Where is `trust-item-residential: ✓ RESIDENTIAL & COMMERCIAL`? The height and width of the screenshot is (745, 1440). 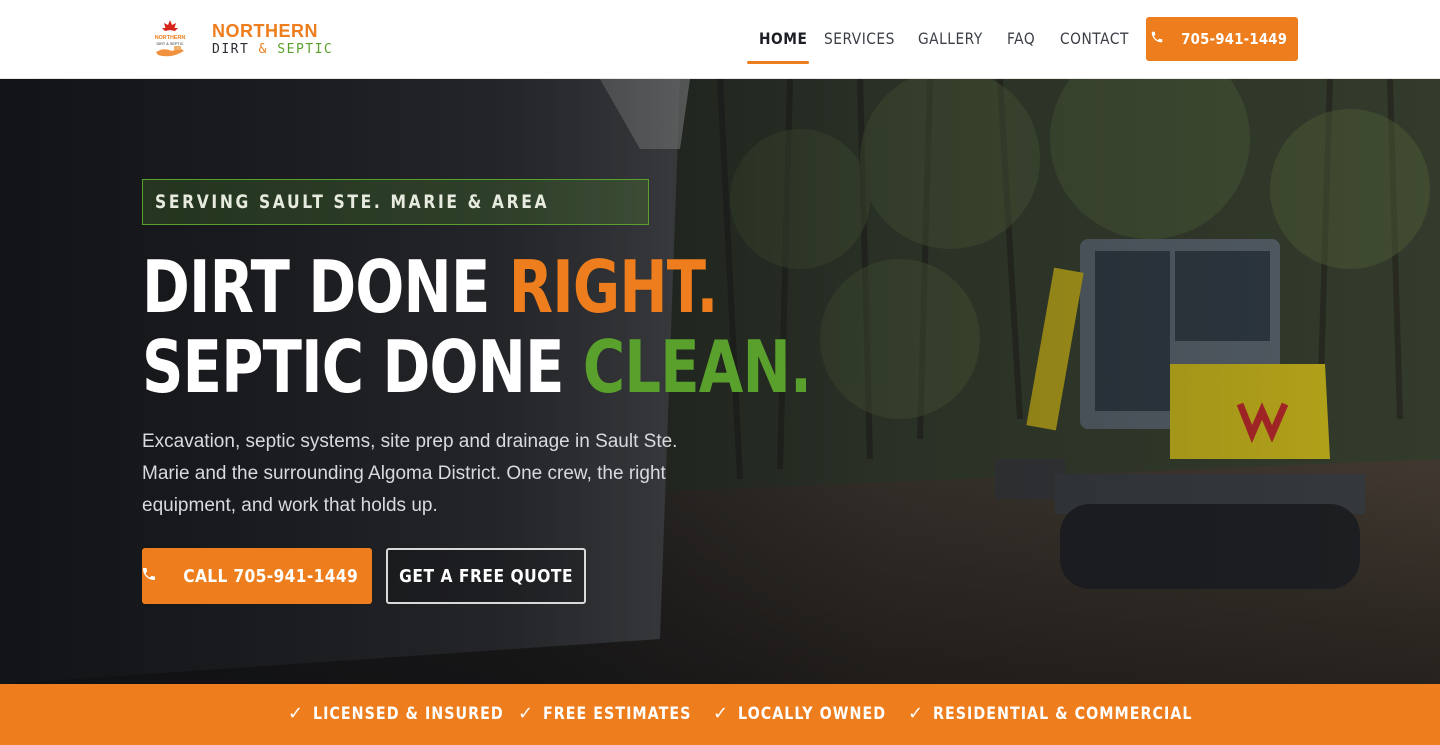 trust-item-residential: ✓ RESIDENTIAL & COMMERCIAL is located at coordinates (1075, 713).